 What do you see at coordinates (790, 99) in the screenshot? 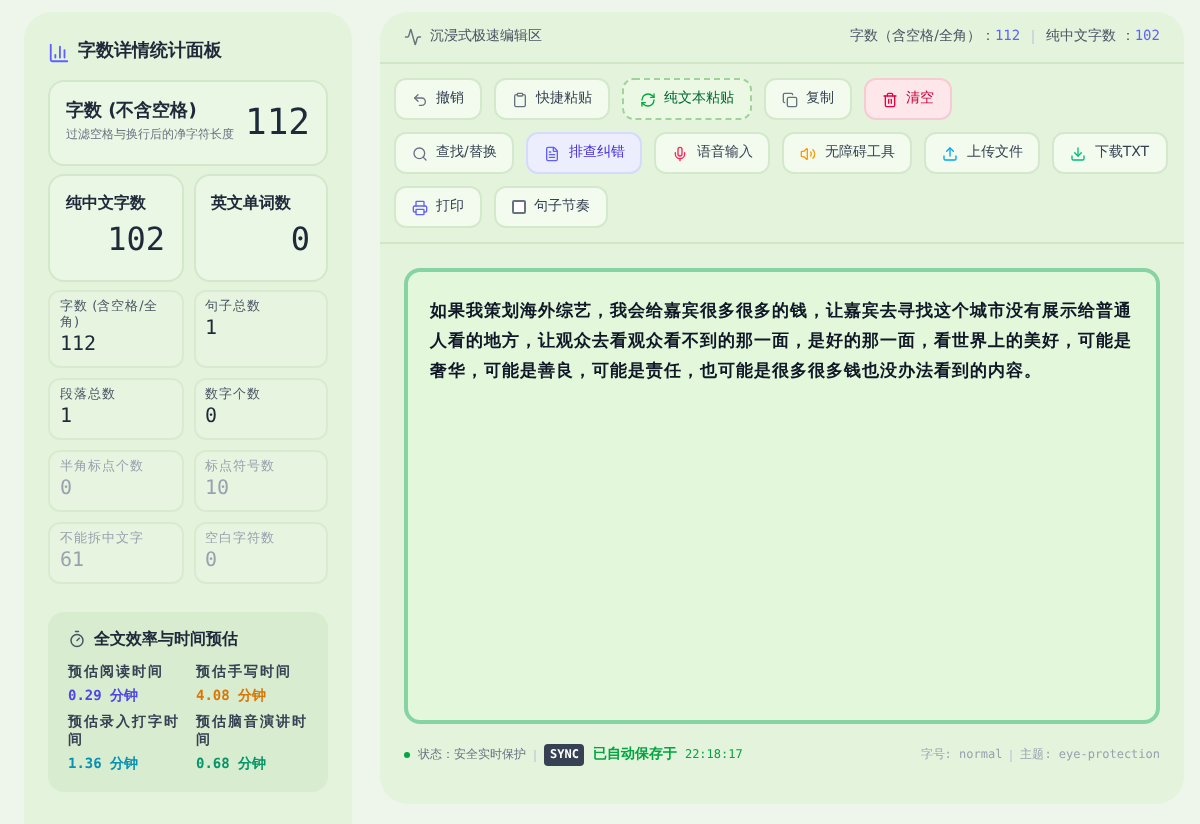
I see `copy-icon` at bounding box center [790, 99].